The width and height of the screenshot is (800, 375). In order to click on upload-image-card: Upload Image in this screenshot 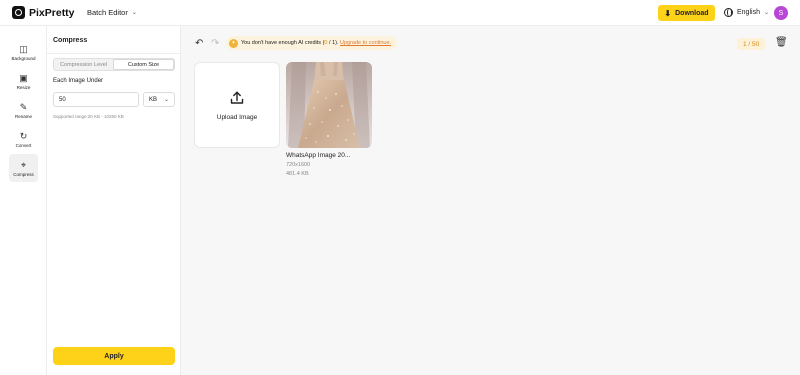, I will do `click(237, 105)`.